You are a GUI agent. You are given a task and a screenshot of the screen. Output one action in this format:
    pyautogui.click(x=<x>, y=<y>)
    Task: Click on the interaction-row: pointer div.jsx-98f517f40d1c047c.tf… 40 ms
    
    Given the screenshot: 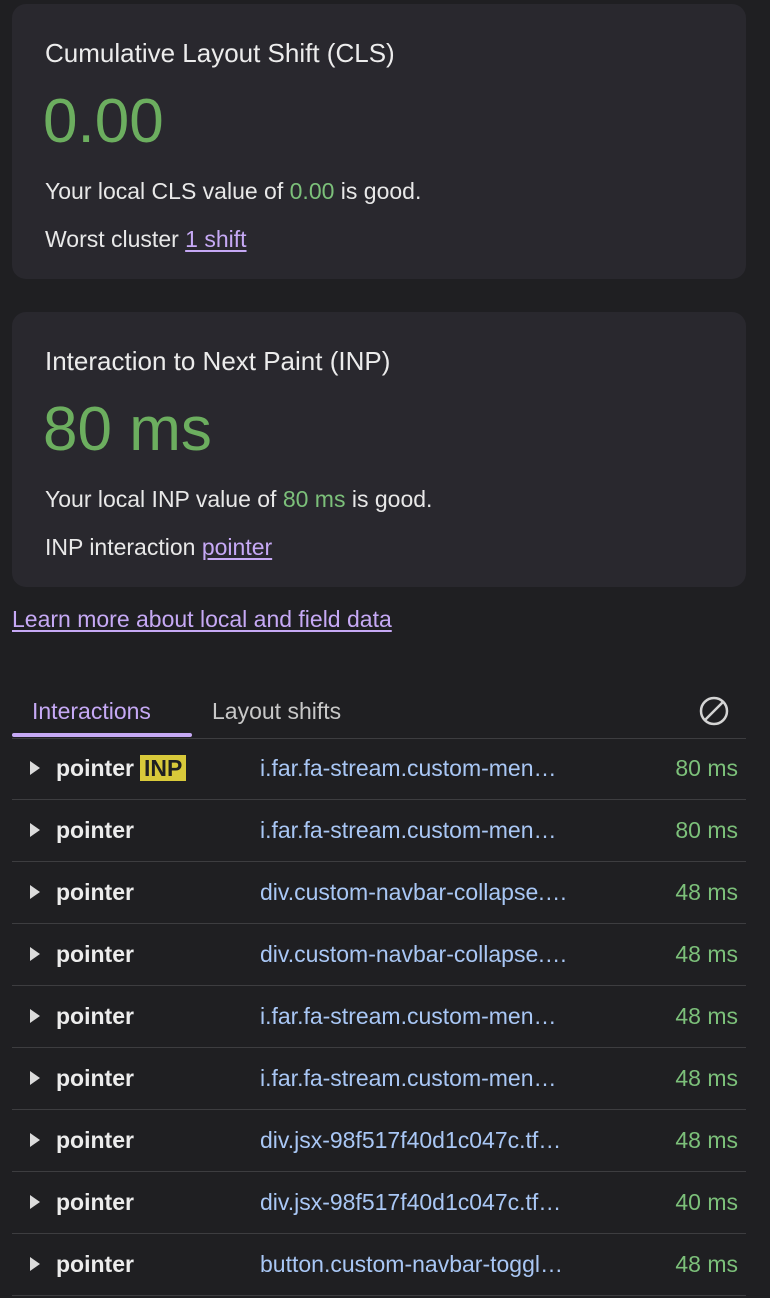 What is the action you would take?
    pyautogui.click(x=379, y=1203)
    